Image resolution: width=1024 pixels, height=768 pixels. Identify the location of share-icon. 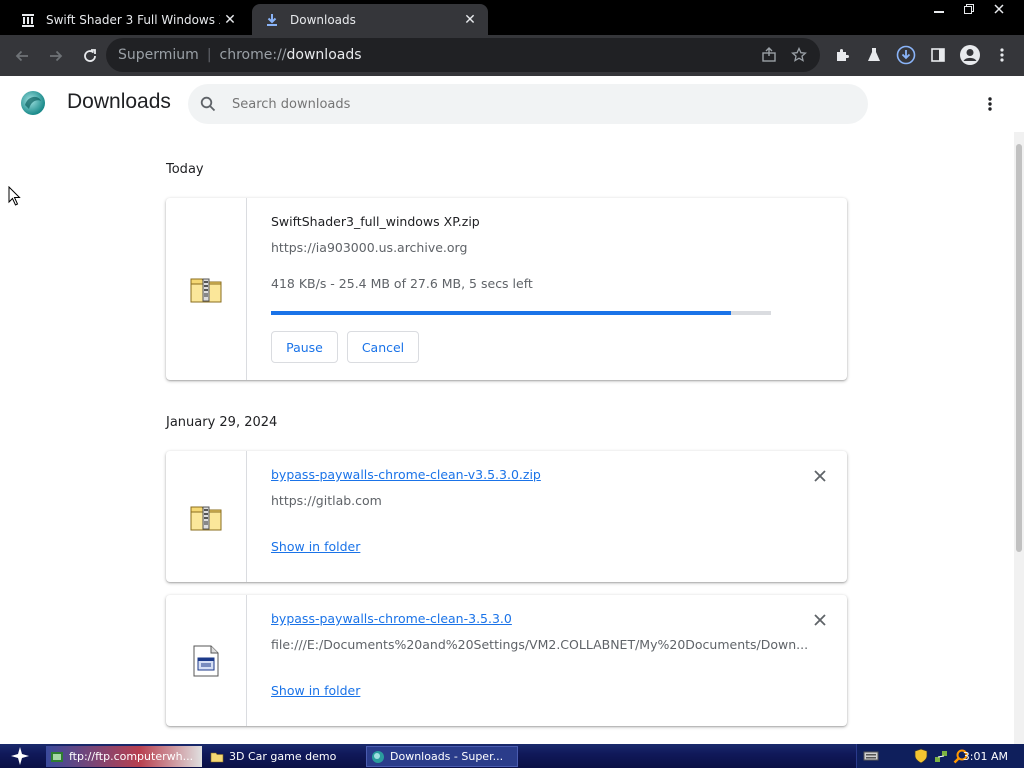
(769, 55).